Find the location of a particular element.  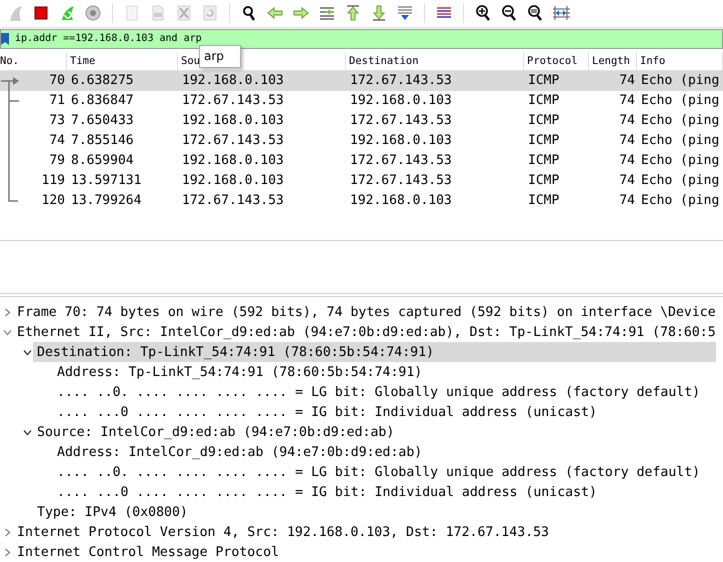

close-file-icon is located at coordinates (184, 13).